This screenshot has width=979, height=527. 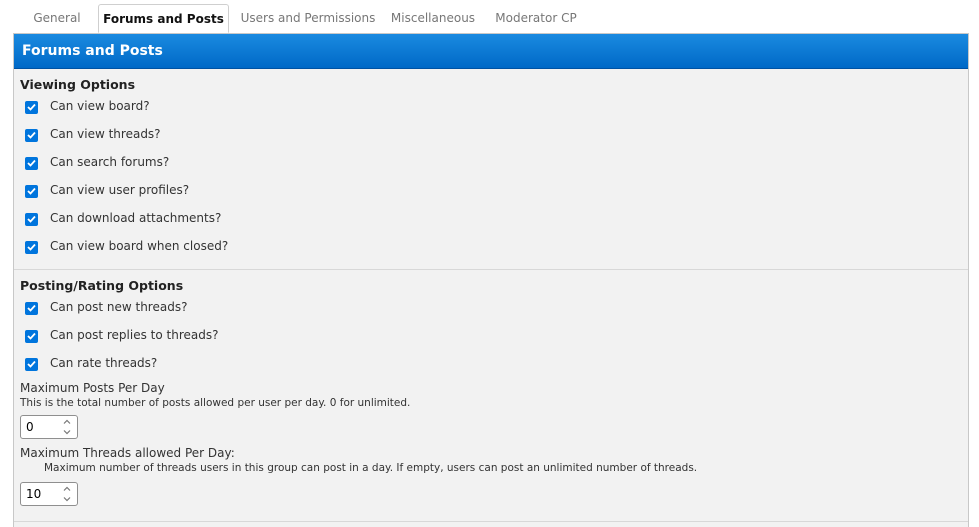 I want to click on label-can-view-board: Can view board?, so click(x=100, y=105).